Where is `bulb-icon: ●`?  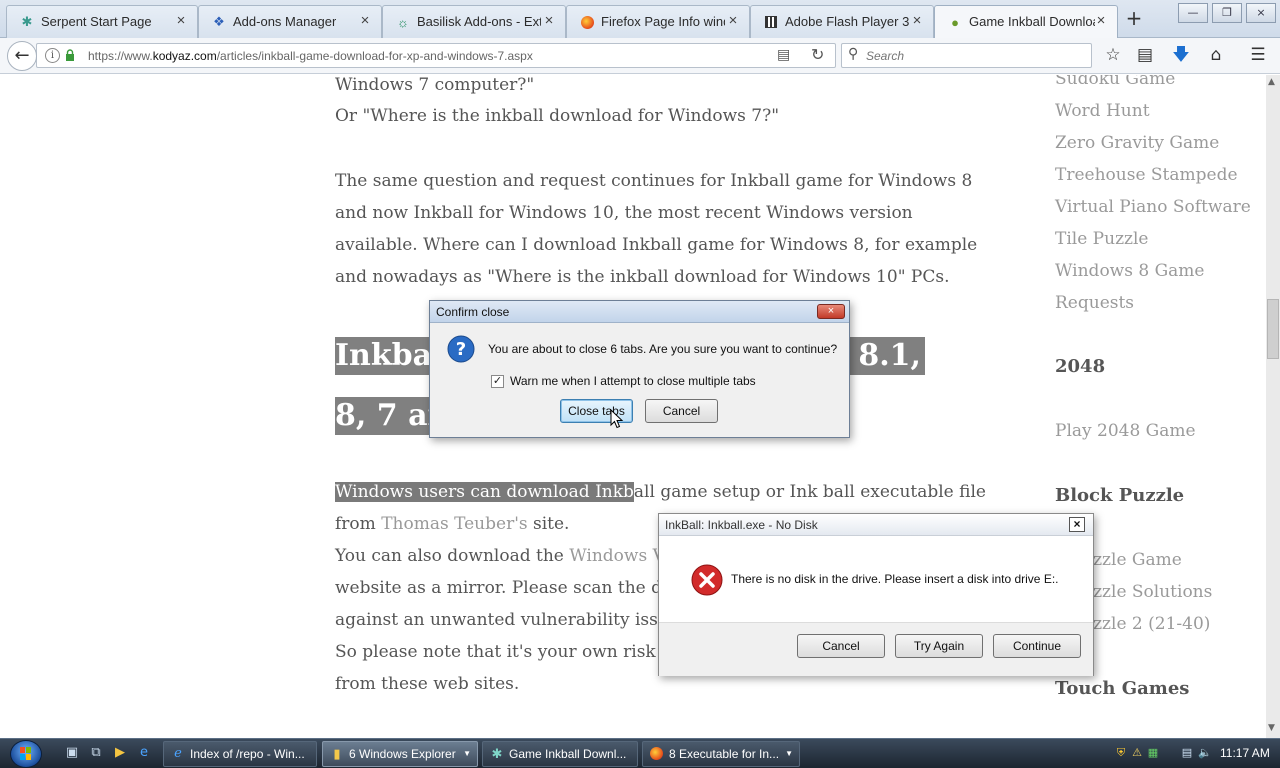 bulb-icon: ● is located at coordinates (955, 22).